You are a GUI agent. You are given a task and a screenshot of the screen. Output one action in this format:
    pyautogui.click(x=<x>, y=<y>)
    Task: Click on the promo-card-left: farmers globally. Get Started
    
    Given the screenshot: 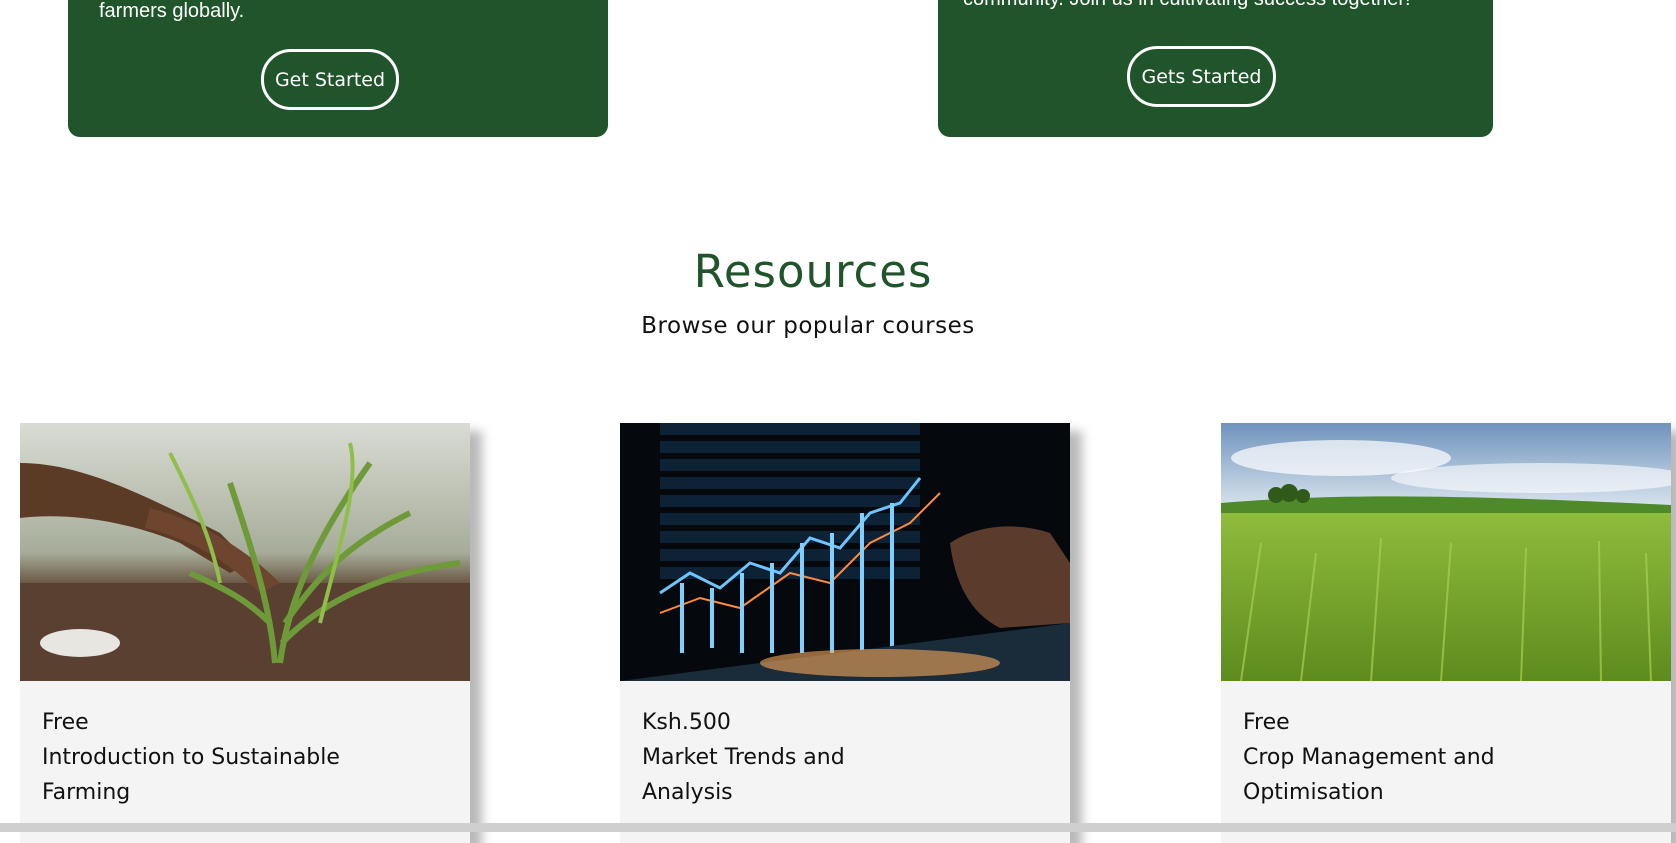 What is the action you would take?
    pyautogui.click(x=338, y=68)
    